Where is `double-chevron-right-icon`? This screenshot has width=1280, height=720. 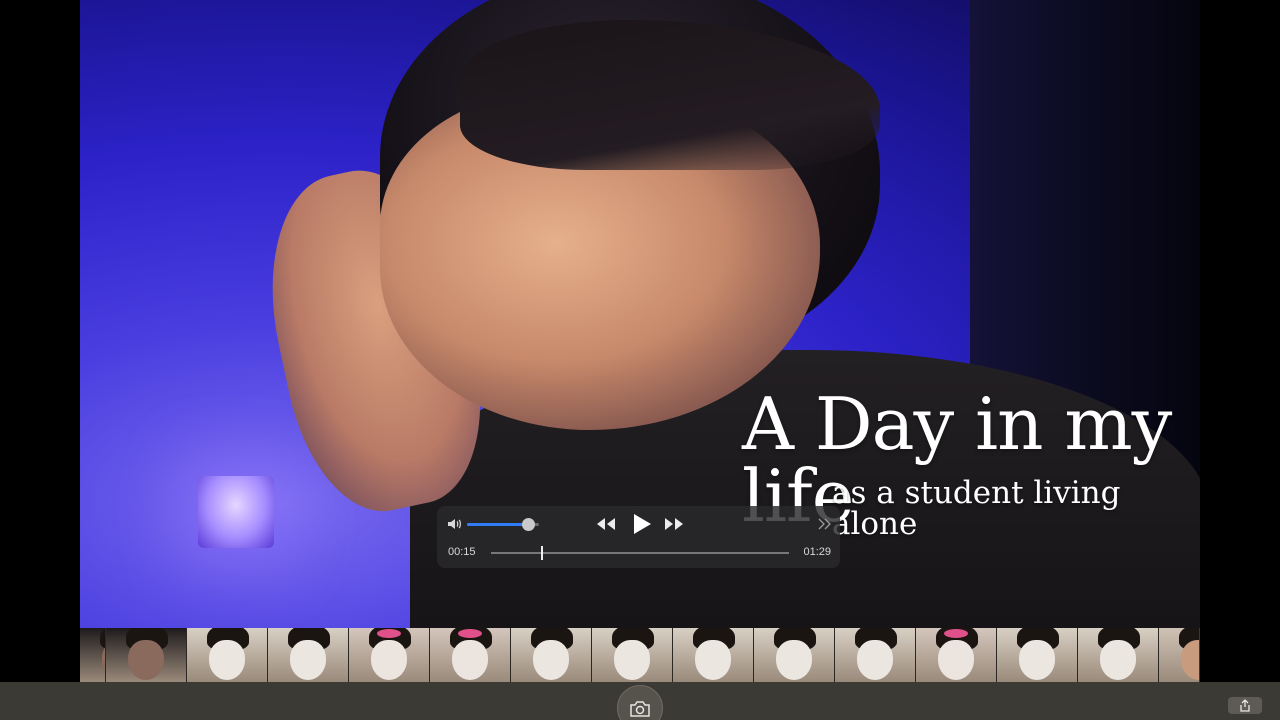
double-chevron-right-icon is located at coordinates (825, 524).